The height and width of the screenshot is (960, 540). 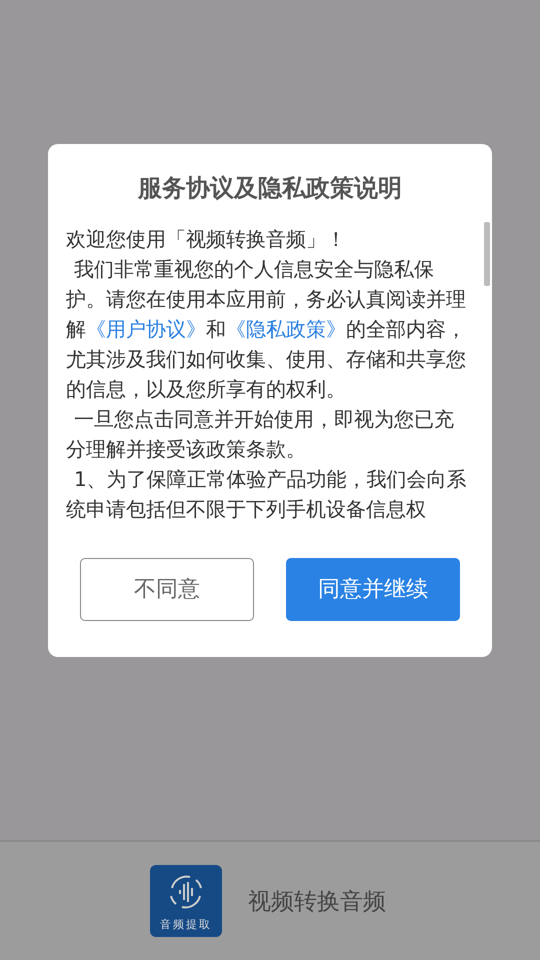 What do you see at coordinates (206, 239) in the screenshot?
I see `agreement-paragraph: 欢迎您使用「视频转换音频」！` at bounding box center [206, 239].